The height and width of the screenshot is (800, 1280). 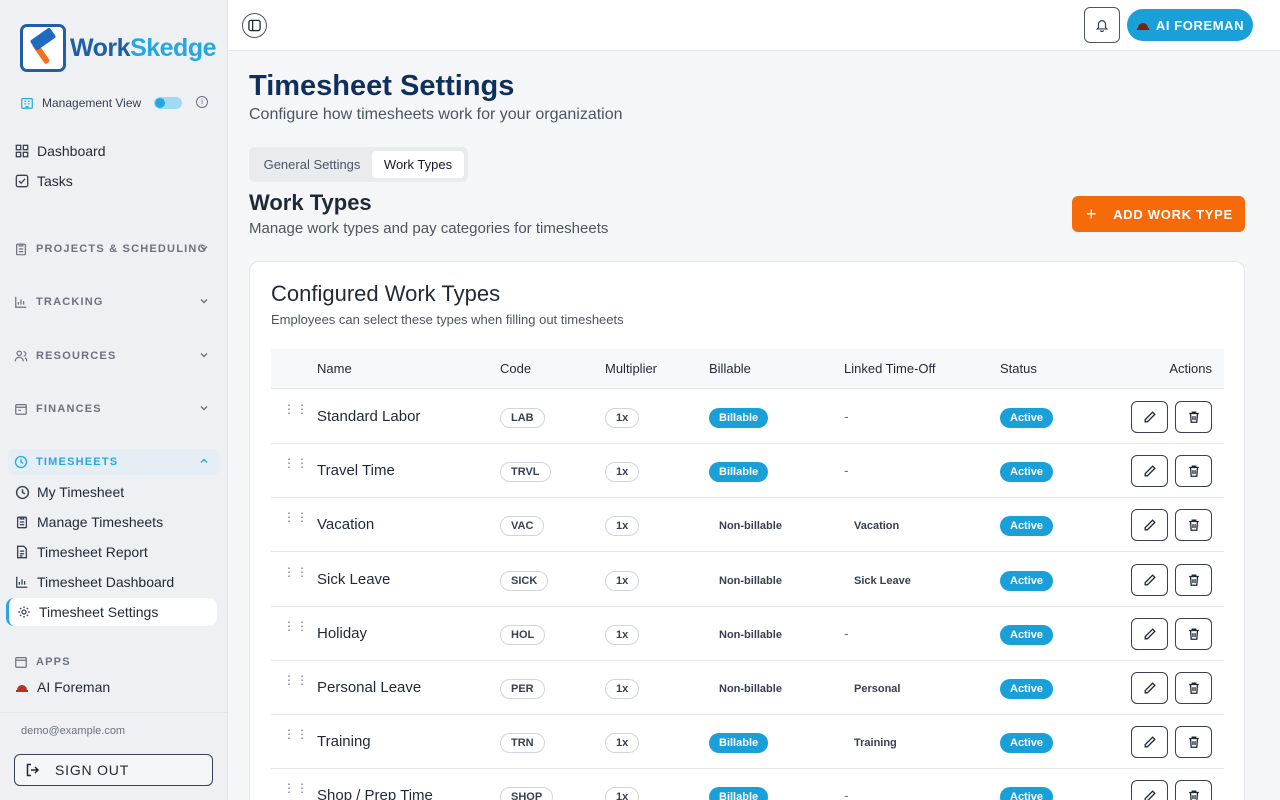 I want to click on sidebar-section-projects-scheduling: PROJECTS & SCHEDULING, so click(x=113, y=249).